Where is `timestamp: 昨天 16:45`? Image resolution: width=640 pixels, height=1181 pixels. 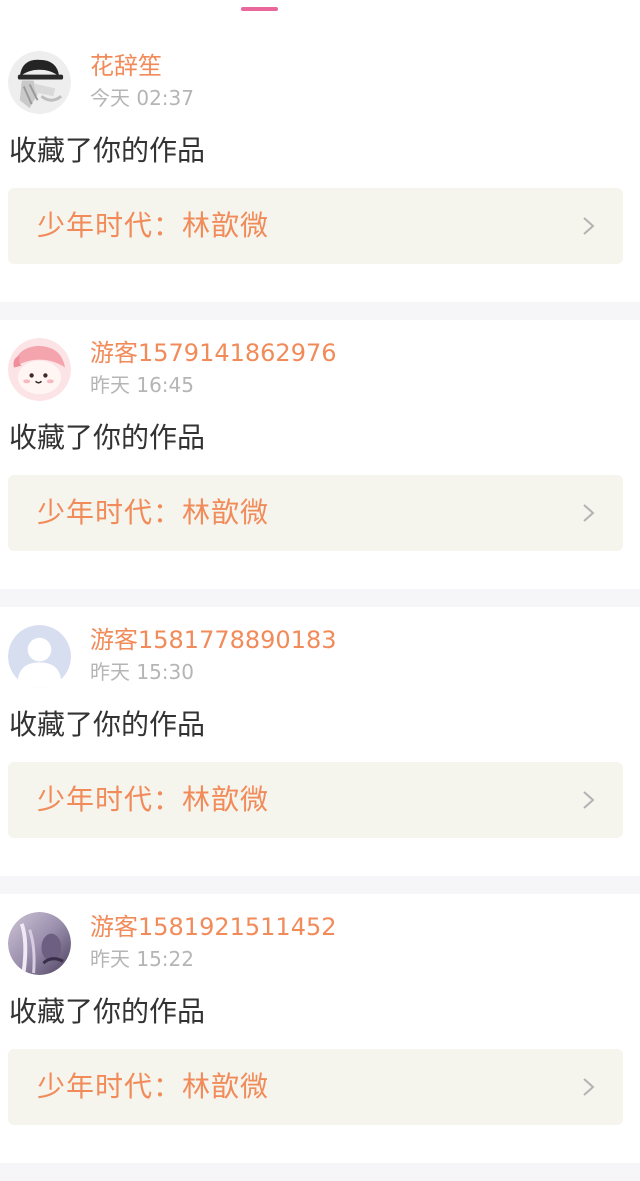 timestamp: 昨天 16:45 is located at coordinates (142, 385).